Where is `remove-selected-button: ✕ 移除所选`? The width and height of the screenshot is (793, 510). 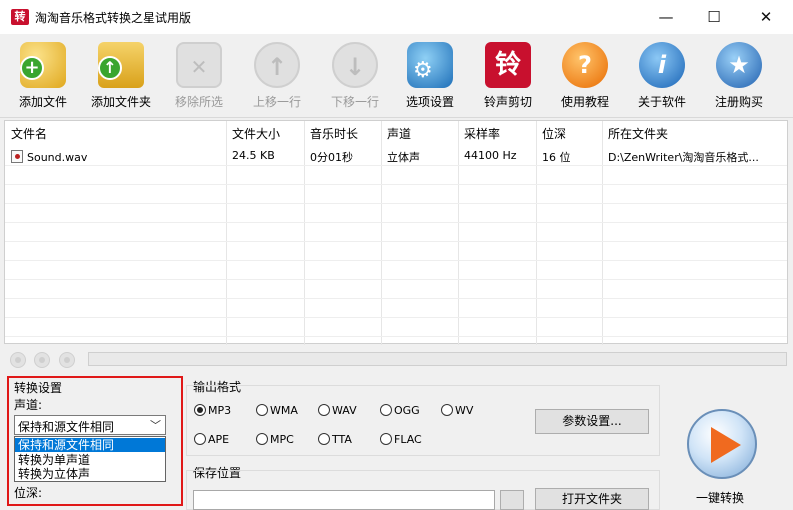
remove-selected-button: ✕ 移除所选 is located at coordinates (199, 77).